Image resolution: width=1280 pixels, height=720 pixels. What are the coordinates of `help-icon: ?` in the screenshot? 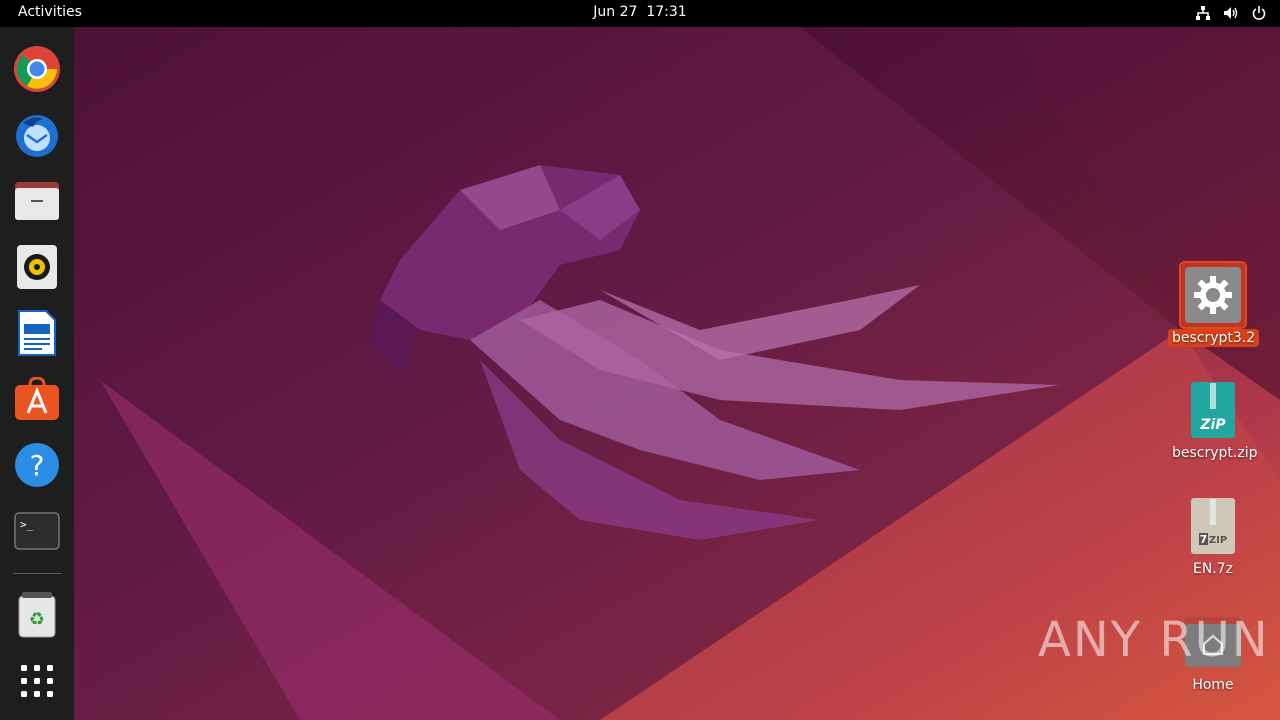 It's located at (37, 465).